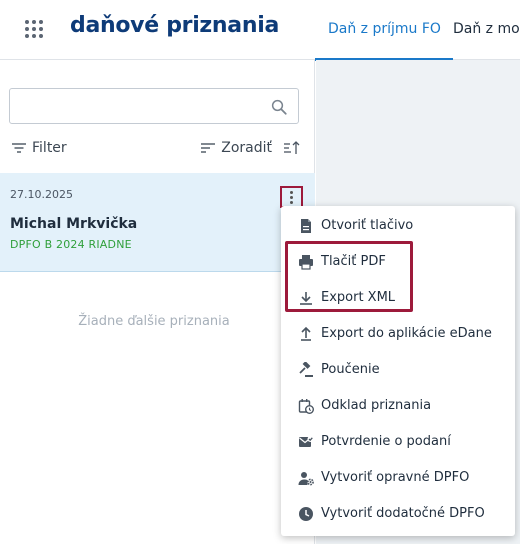 The height and width of the screenshot is (544, 520). What do you see at coordinates (306, 406) in the screenshot?
I see `calendar-clock-icon` at bounding box center [306, 406].